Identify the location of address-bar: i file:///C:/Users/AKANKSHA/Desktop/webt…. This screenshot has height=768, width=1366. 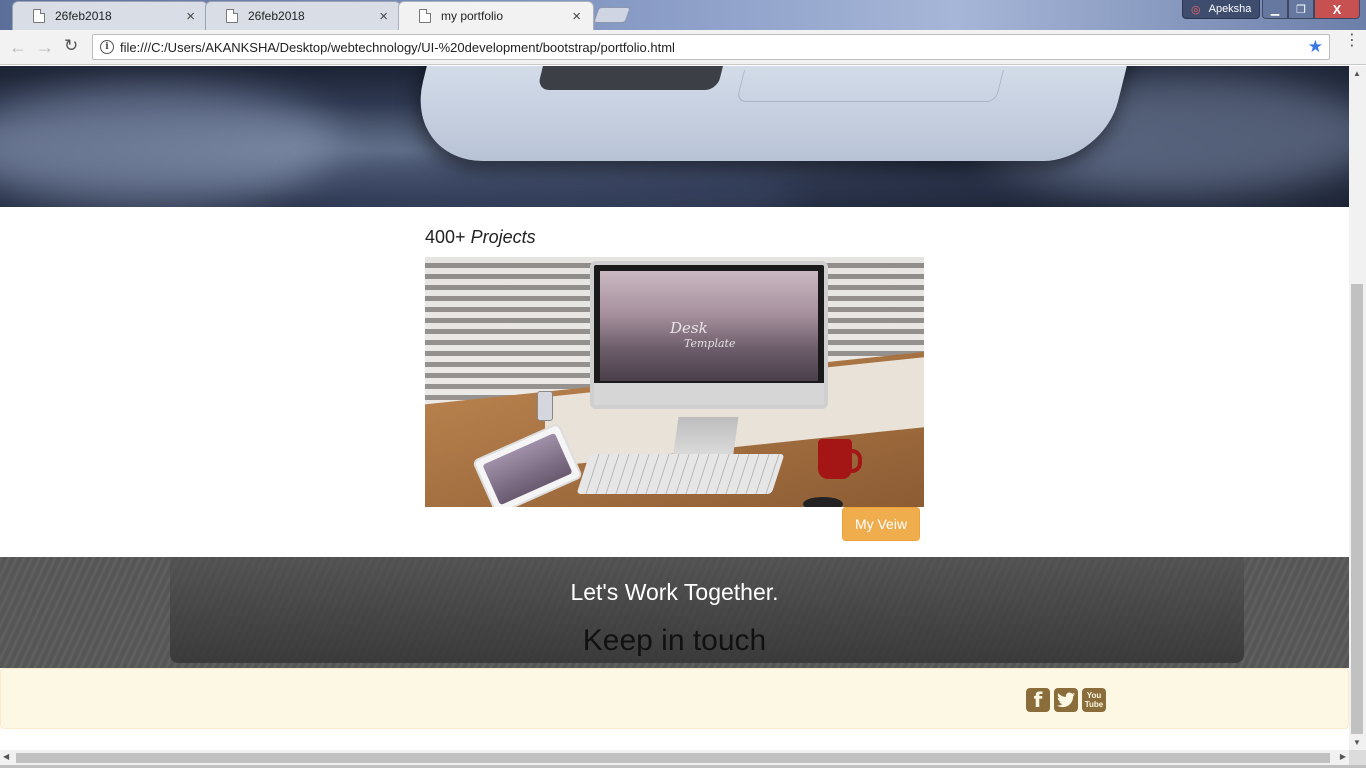
(711, 47).